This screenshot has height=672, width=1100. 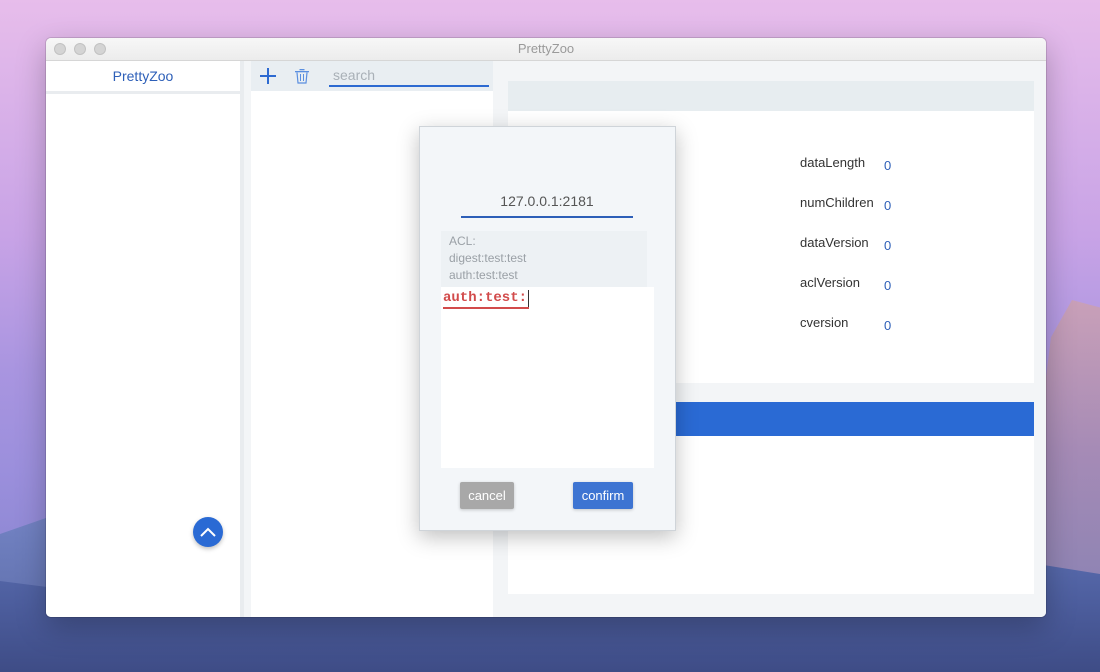 What do you see at coordinates (488, 258) in the screenshot?
I see `acl-hint-line: digest:test:test` at bounding box center [488, 258].